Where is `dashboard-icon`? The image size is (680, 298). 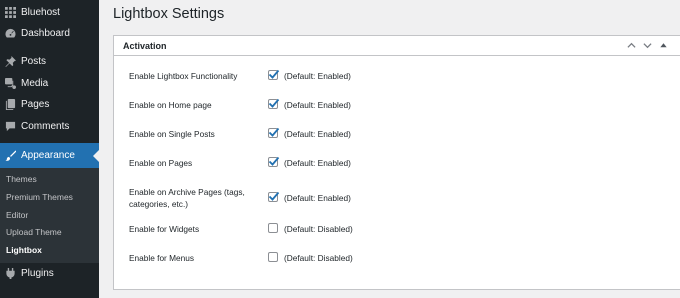 dashboard-icon is located at coordinates (10, 33).